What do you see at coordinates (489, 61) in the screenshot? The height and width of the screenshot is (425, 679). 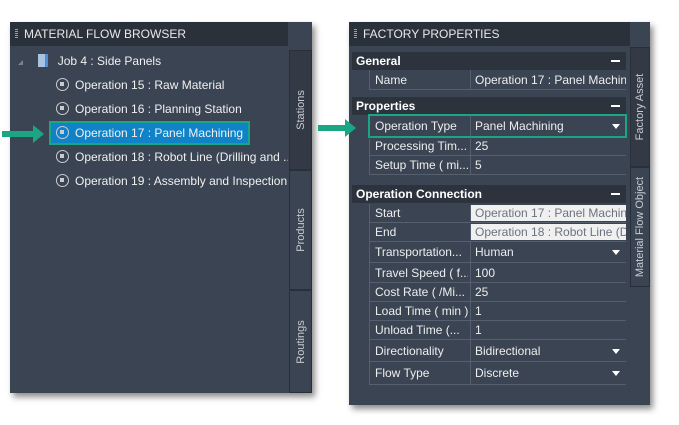 I see `section-general: General` at bounding box center [489, 61].